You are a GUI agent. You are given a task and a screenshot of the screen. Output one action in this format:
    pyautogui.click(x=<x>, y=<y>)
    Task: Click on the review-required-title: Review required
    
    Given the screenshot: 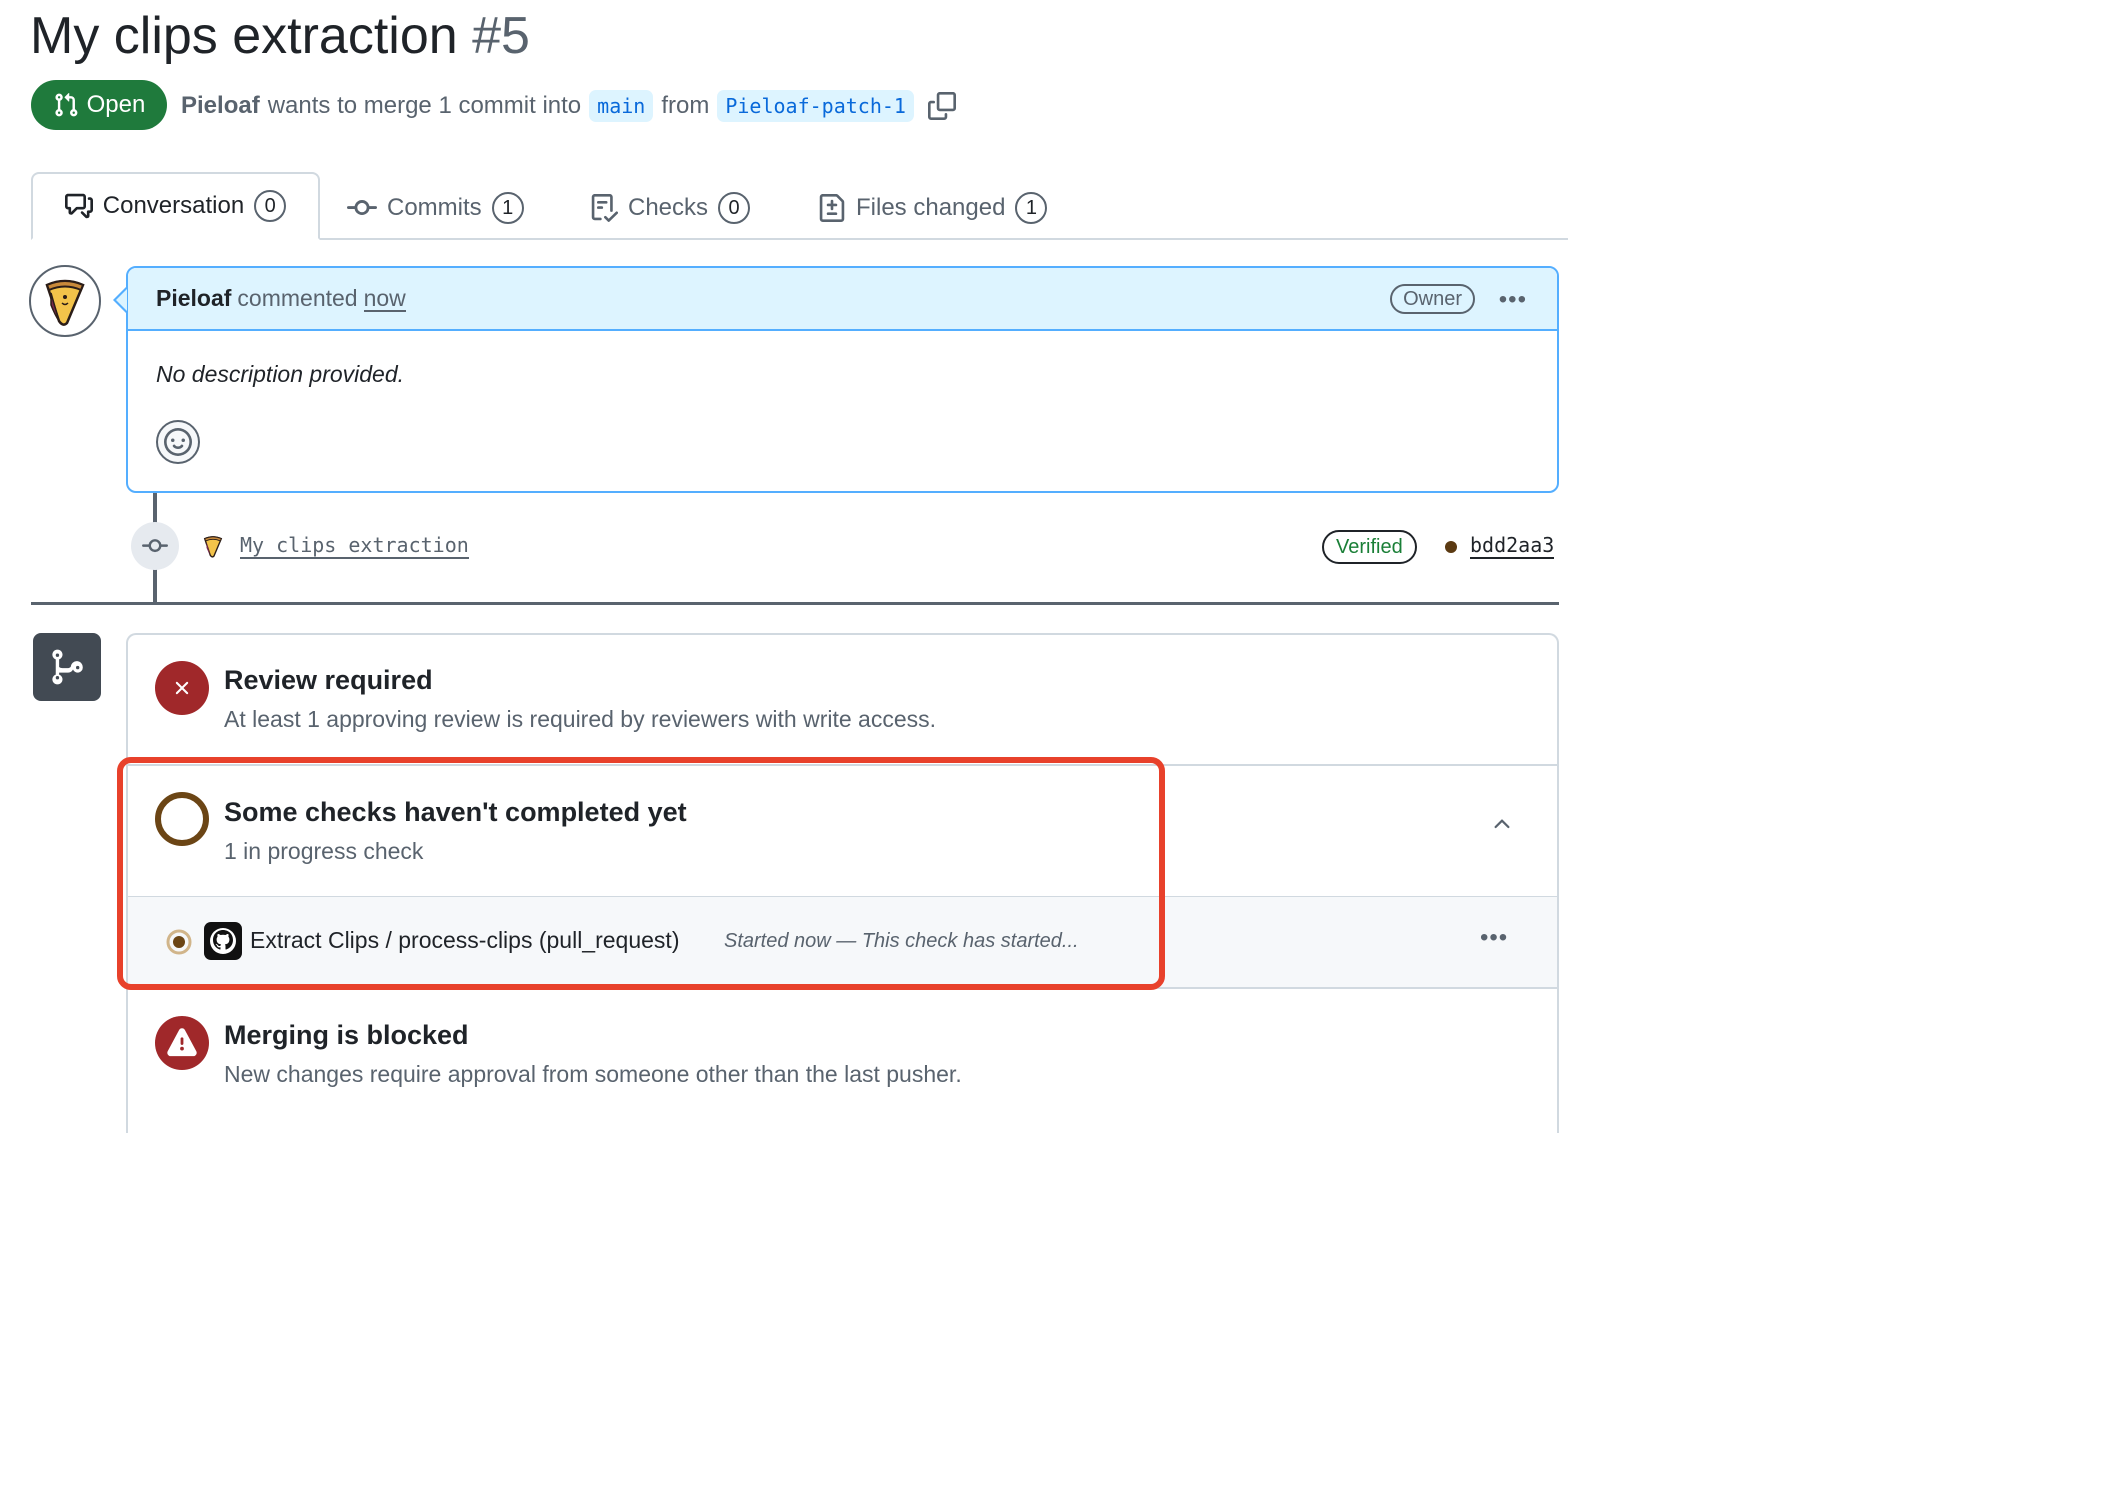 What is the action you would take?
    pyautogui.click(x=328, y=680)
    